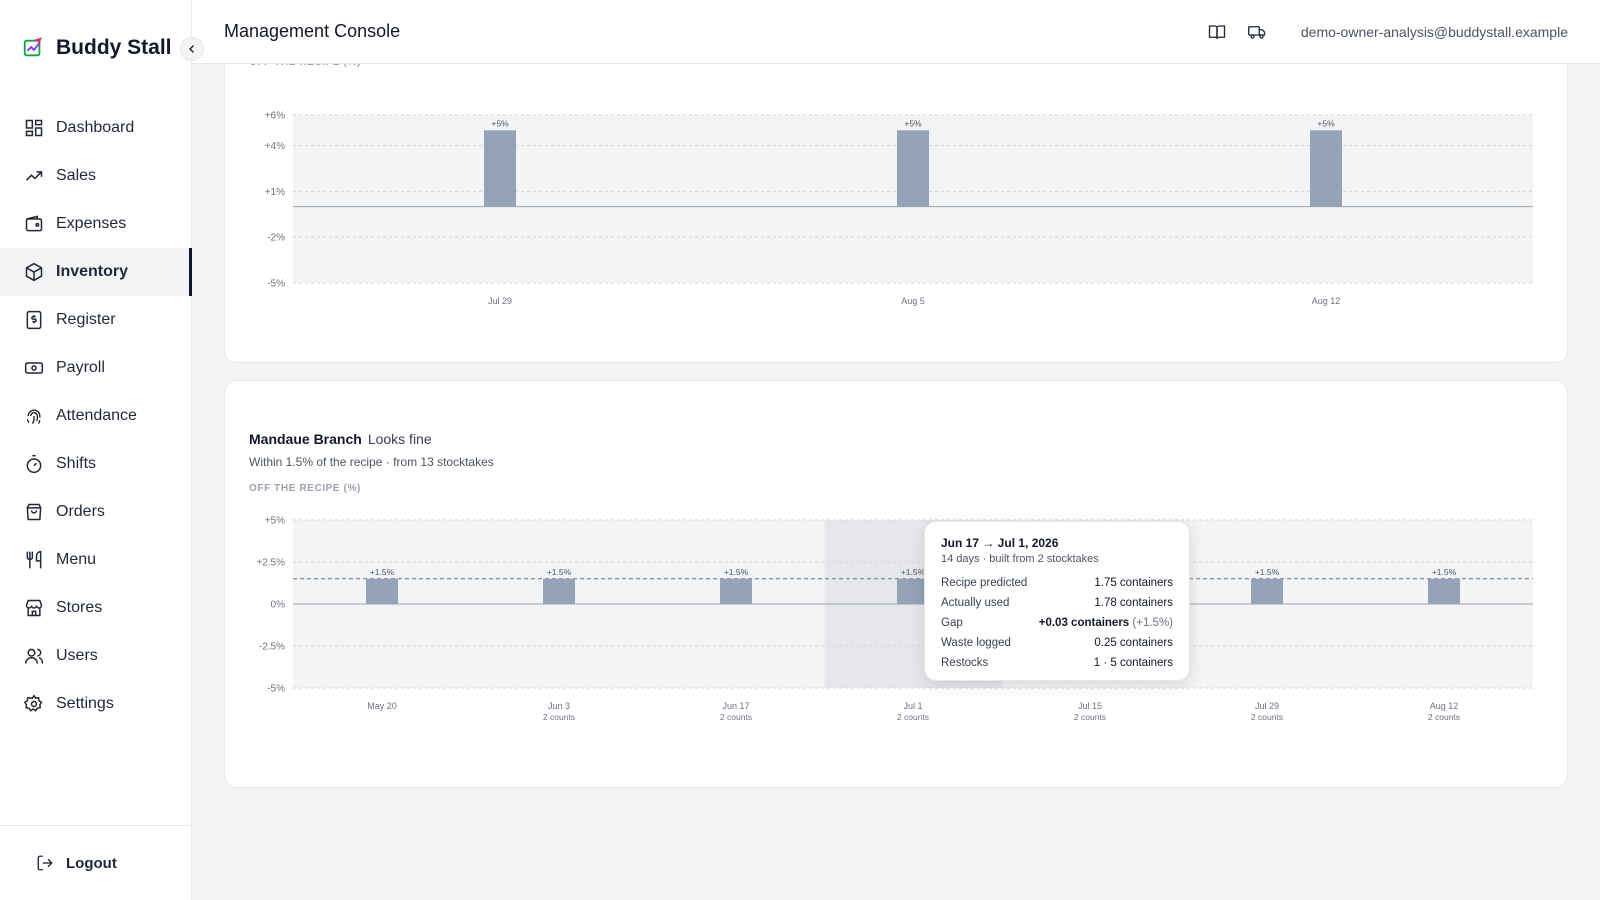 The height and width of the screenshot is (900, 1600). Describe the element at coordinates (976, 643) in the screenshot. I see `tooltip-row-label: Waste logged` at that location.